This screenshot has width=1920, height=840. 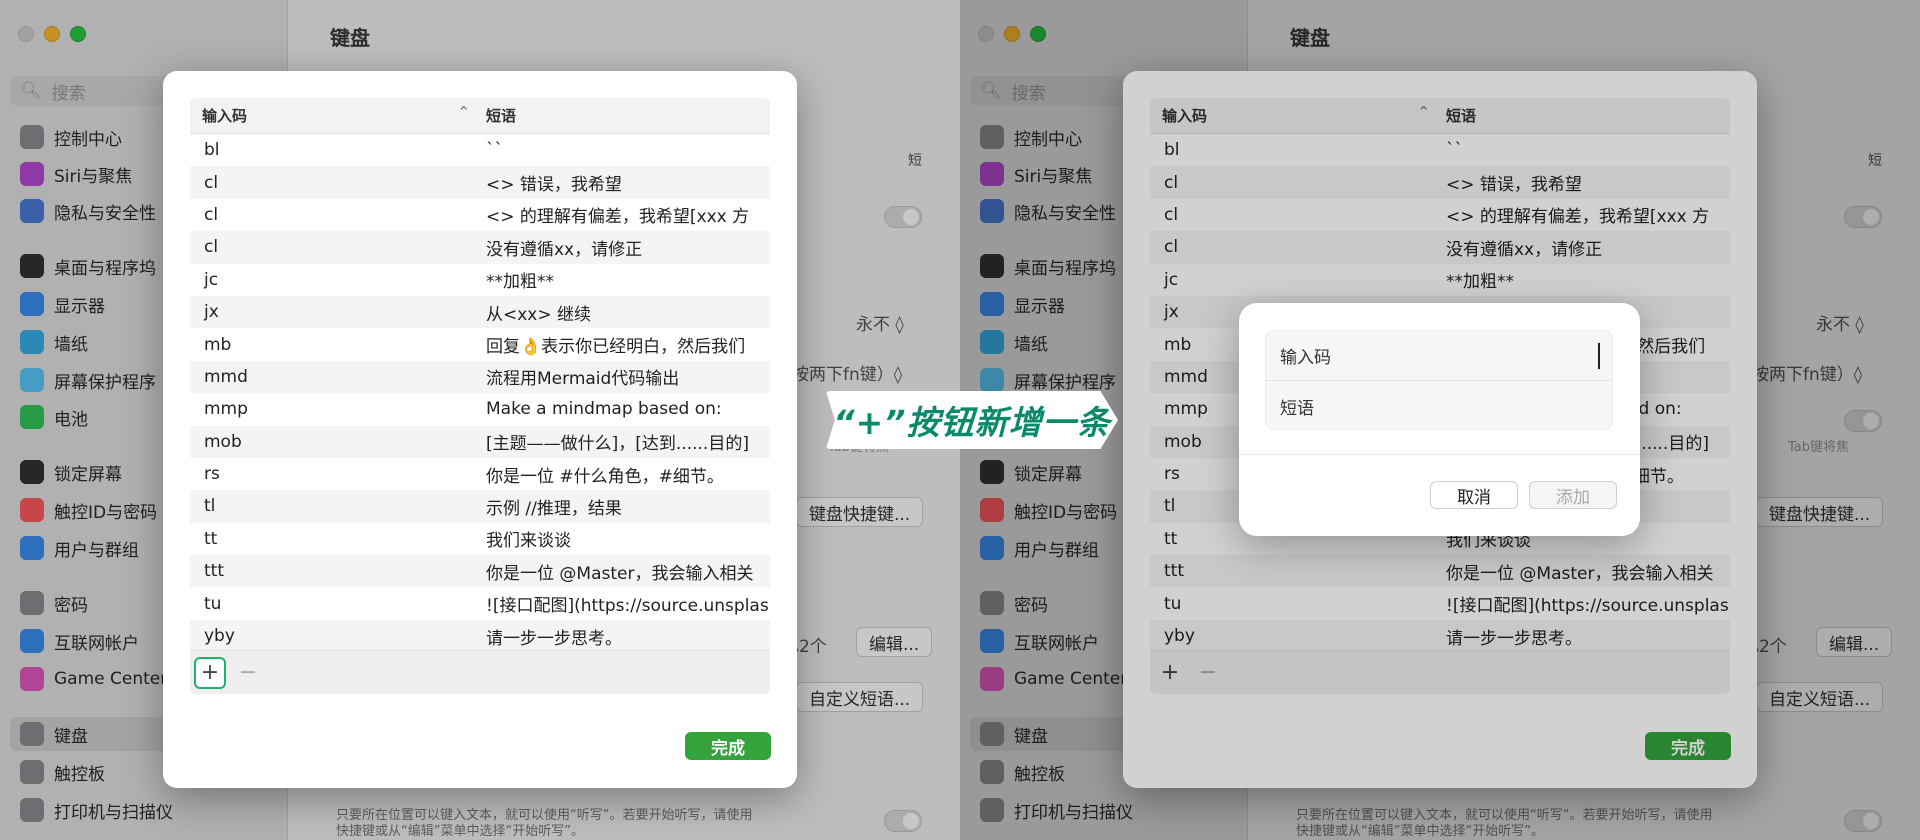 What do you see at coordinates (480, 634) in the screenshot?
I see `table-row: yby 请一步一步思考。` at bounding box center [480, 634].